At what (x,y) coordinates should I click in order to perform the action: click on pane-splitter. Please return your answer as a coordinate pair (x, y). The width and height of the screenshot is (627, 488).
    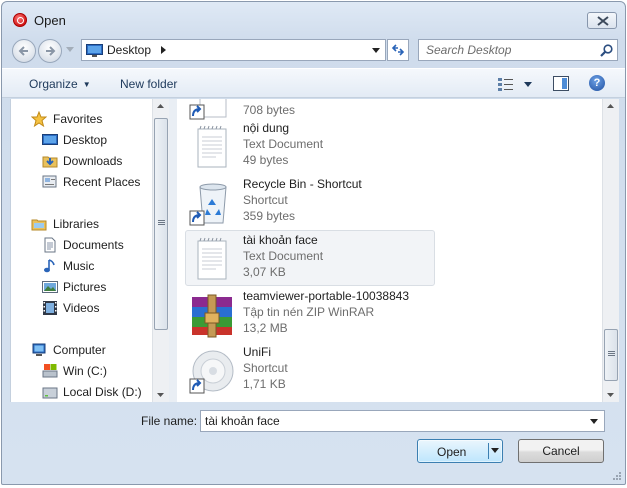
    Looking at the image, I should click on (173, 250).